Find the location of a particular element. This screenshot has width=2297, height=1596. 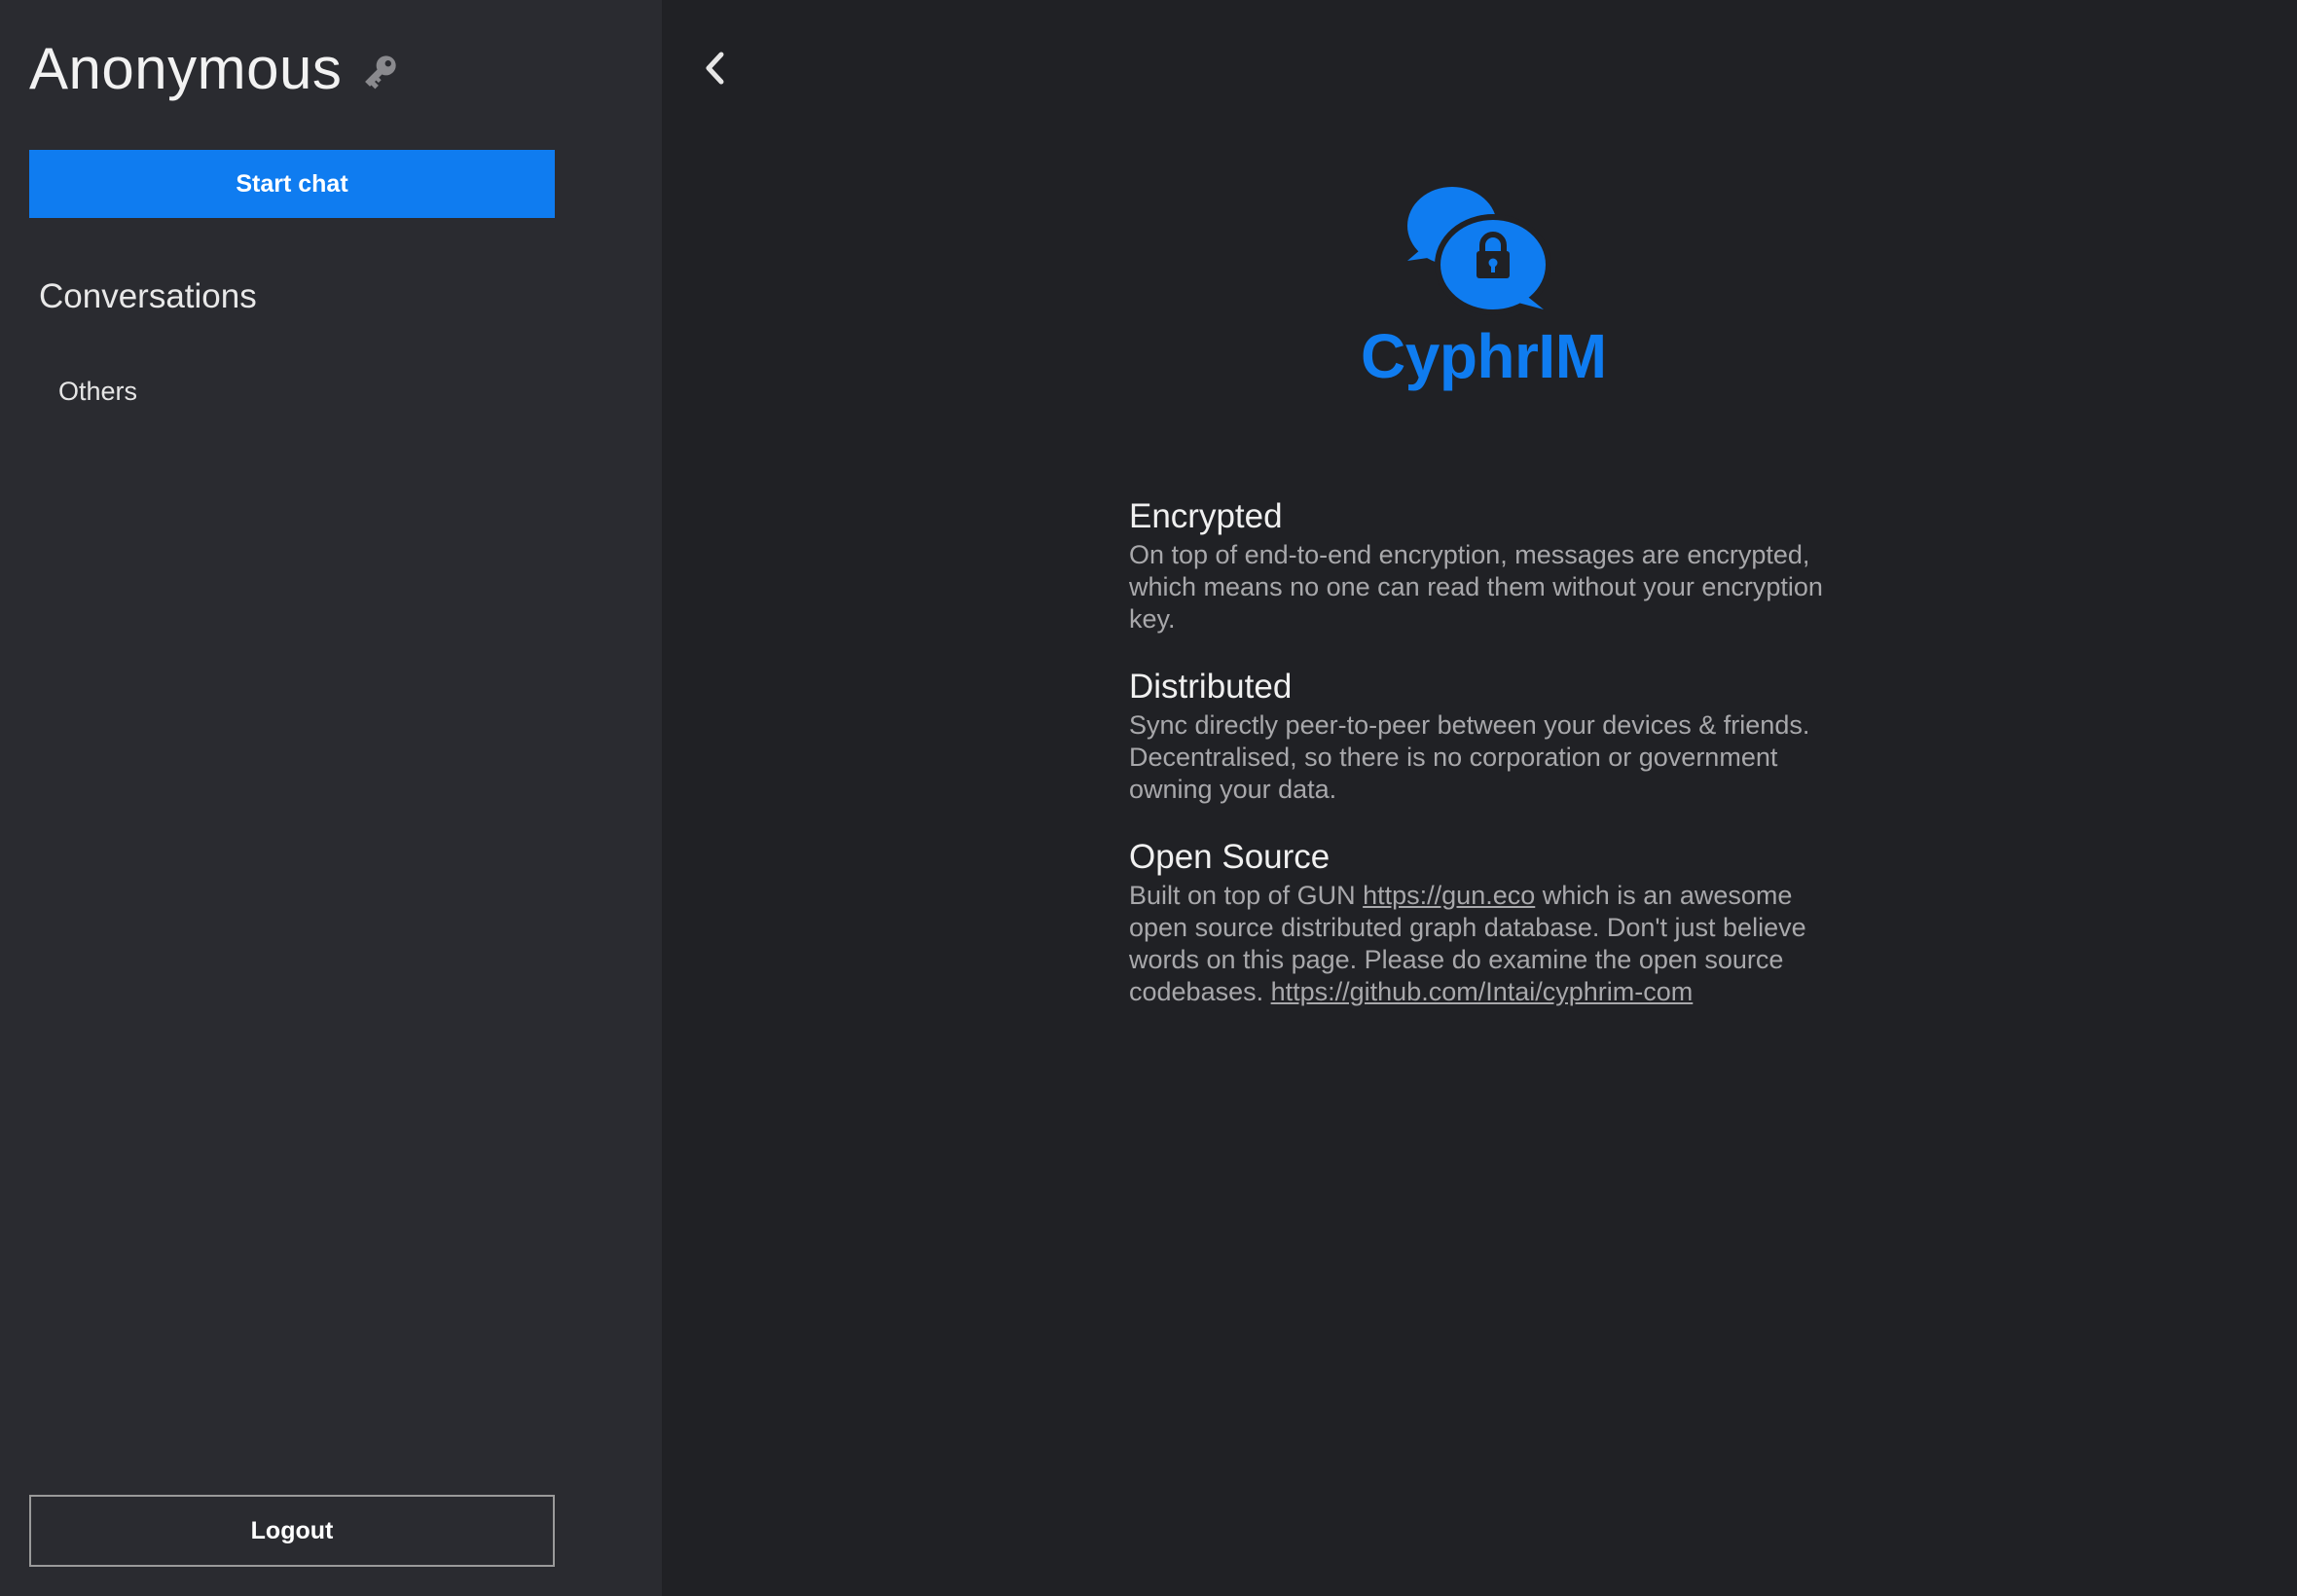

logout-button: Logout is located at coordinates (292, 1531).